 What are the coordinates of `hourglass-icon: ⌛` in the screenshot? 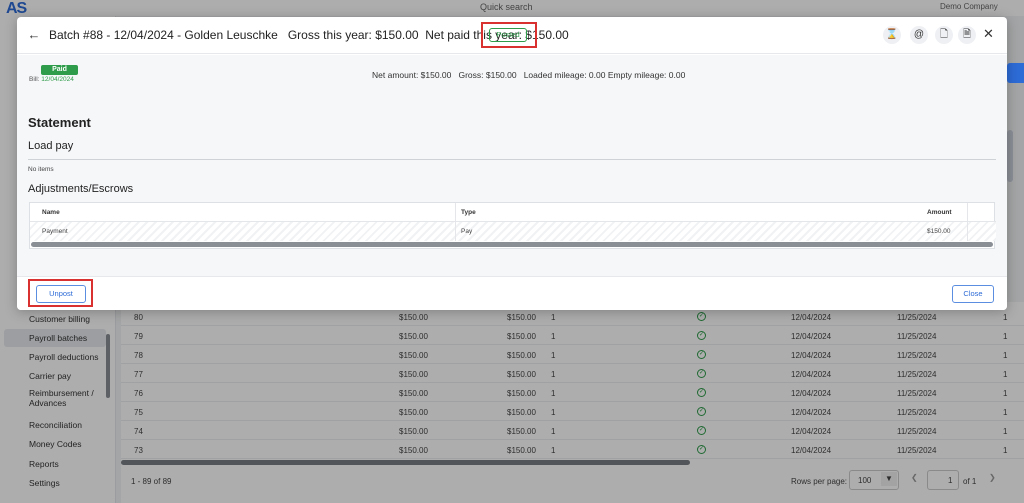 It's located at (892, 35).